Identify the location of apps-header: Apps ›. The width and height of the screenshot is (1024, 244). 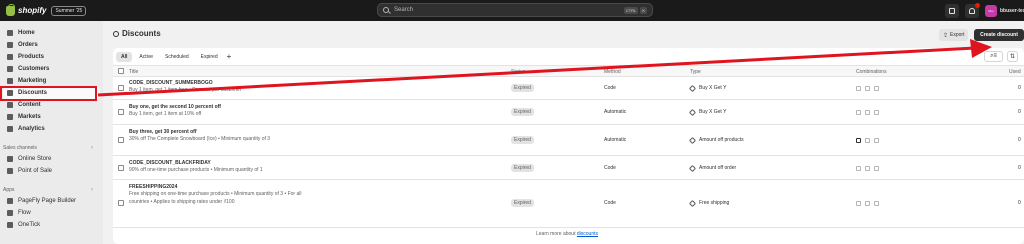
(51, 190).